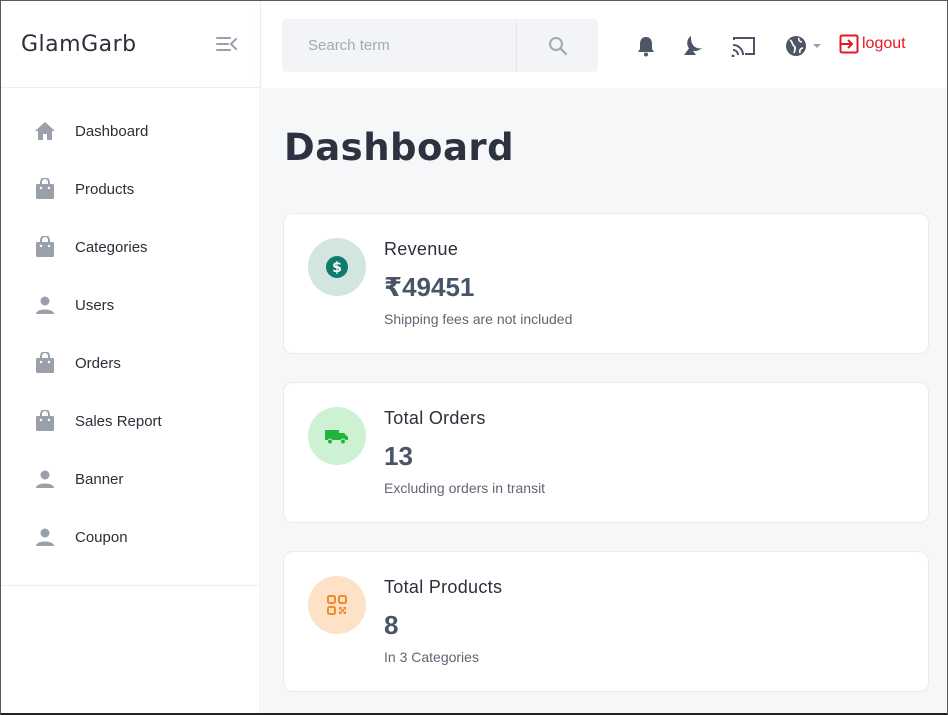 The width and height of the screenshot is (948, 715). Describe the element at coordinates (99, 479) in the screenshot. I see `sidebar-item-label: Banner` at that location.